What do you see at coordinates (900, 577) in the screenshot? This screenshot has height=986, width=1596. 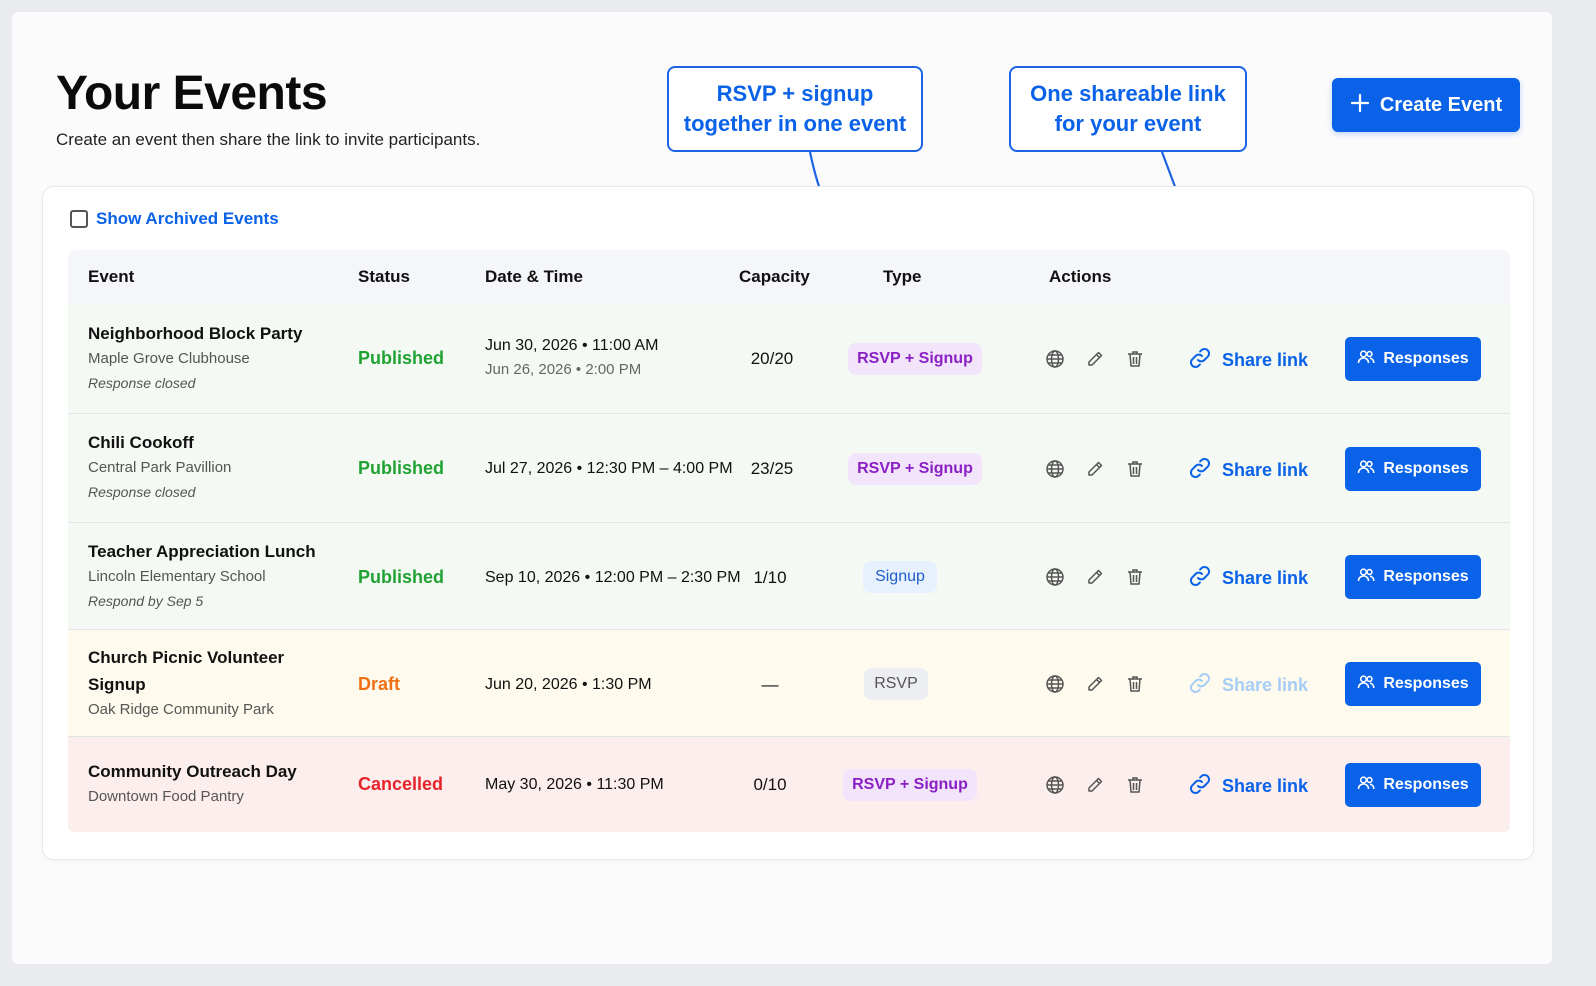 I see `type-badge: Signup` at bounding box center [900, 577].